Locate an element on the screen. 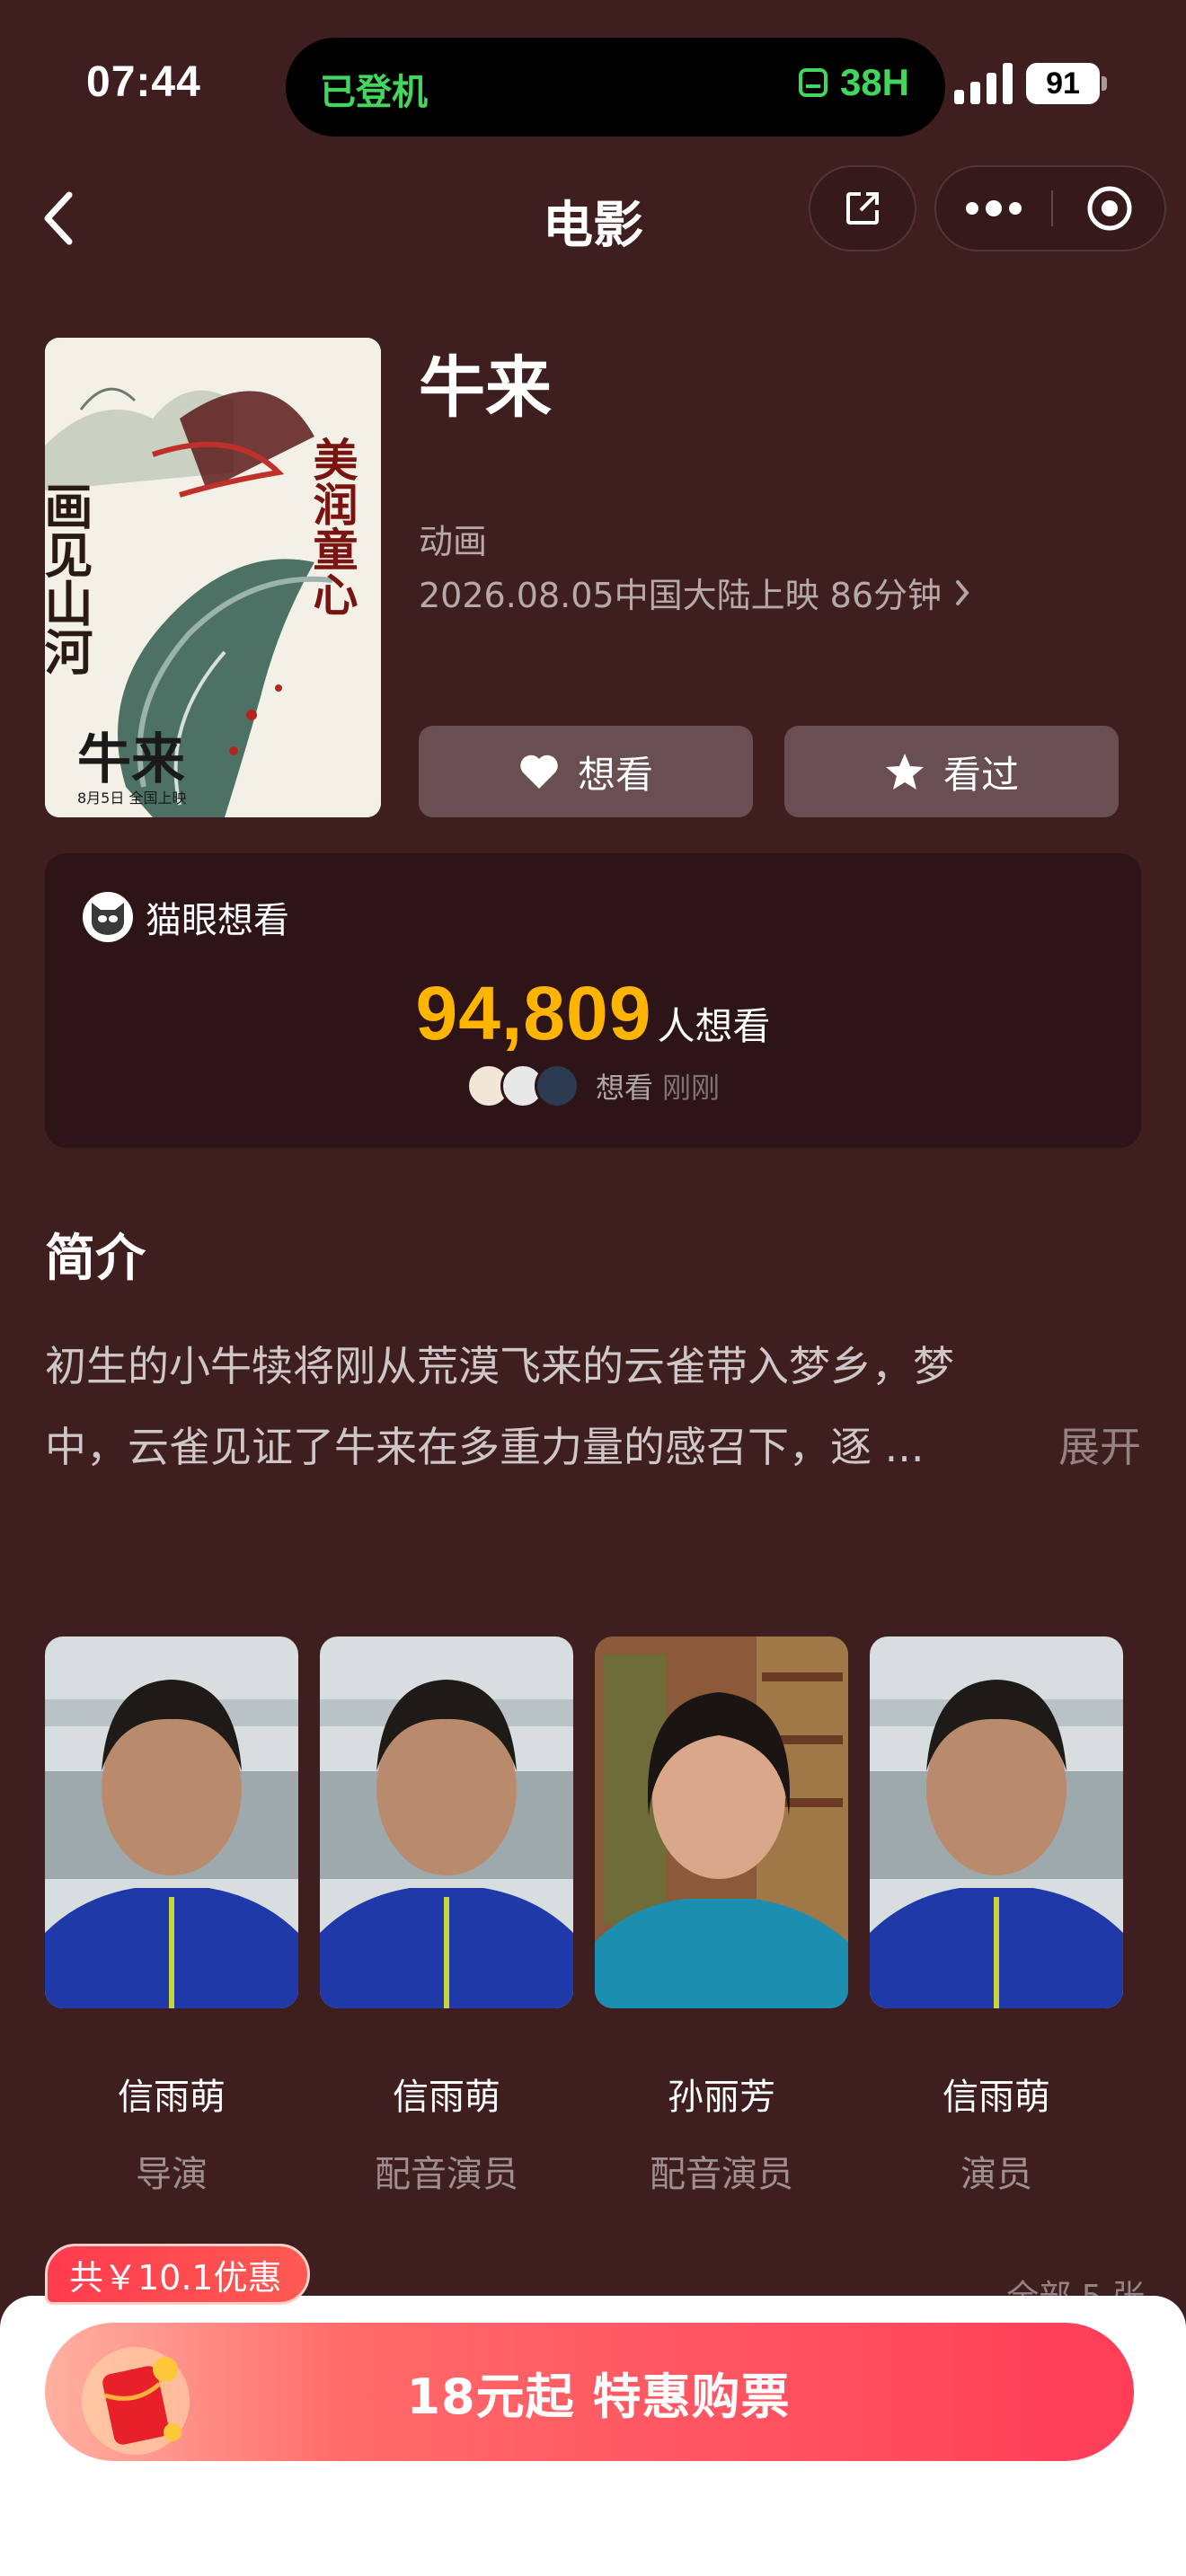  release-text: 2026.08.05中国大陆上映 86分钟 is located at coordinates (681, 595).